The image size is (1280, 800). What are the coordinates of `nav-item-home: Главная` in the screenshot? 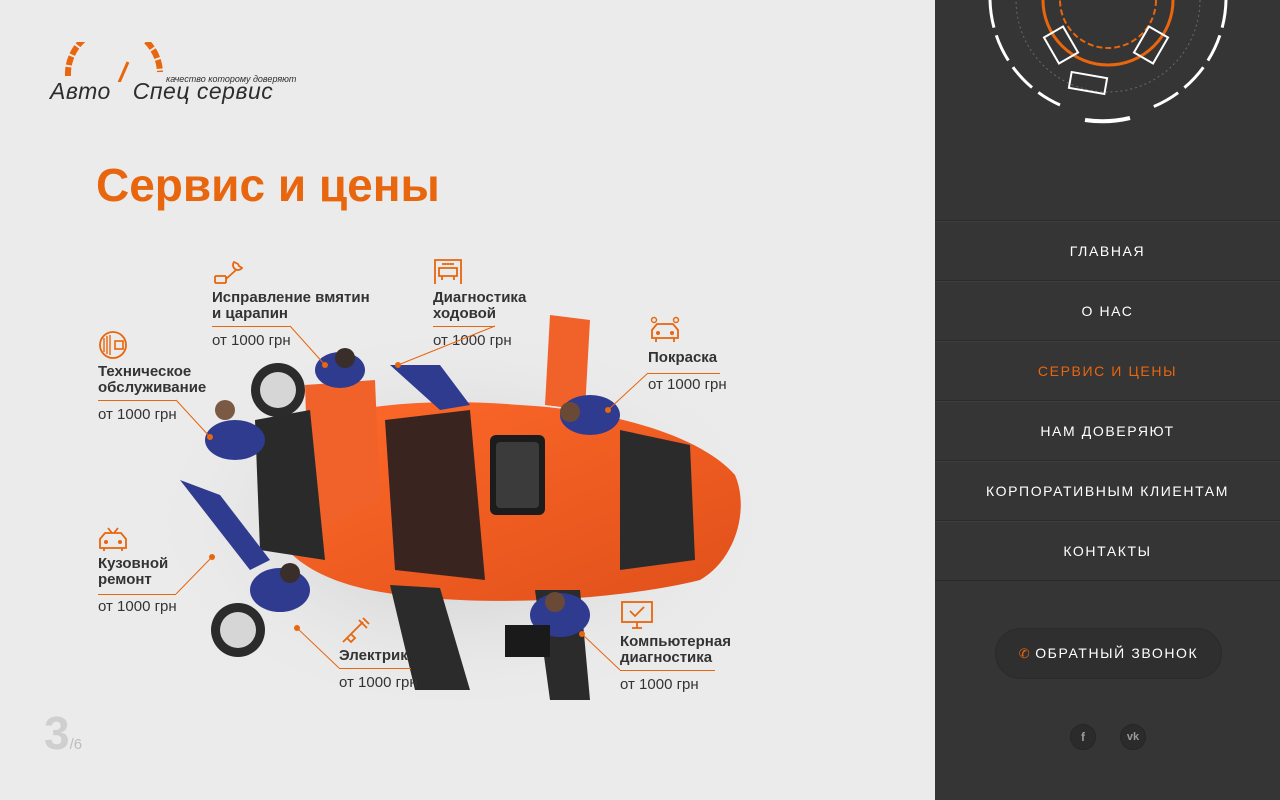 It's located at (1107, 250).